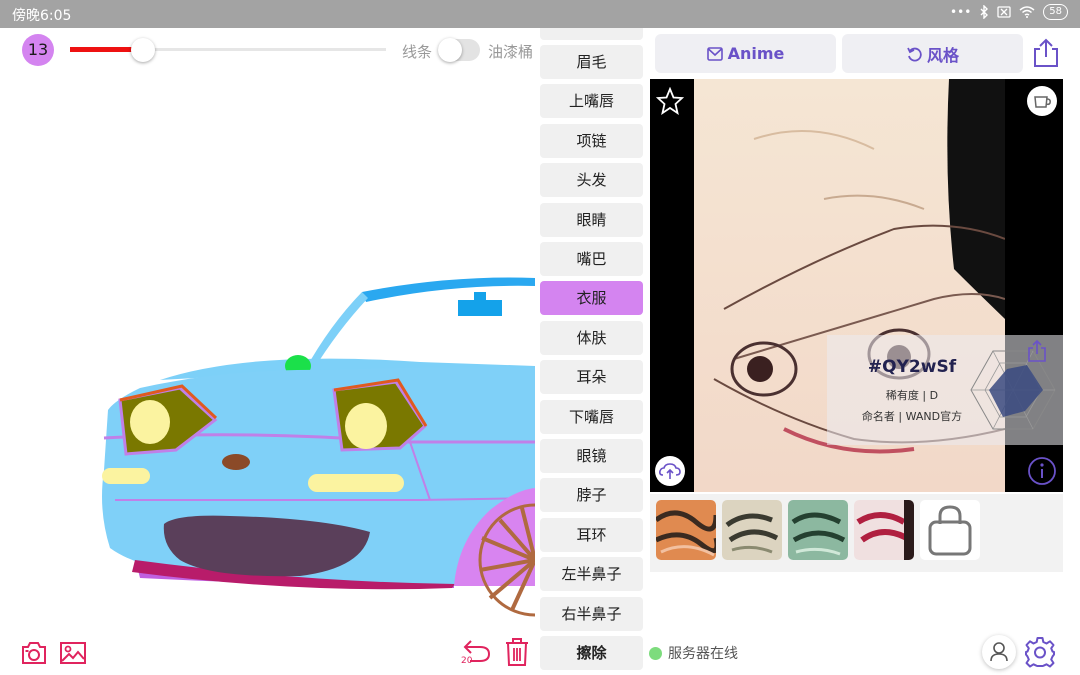 The width and height of the screenshot is (1080, 675). What do you see at coordinates (914, 54) in the screenshot?
I see `rotate-icon` at bounding box center [914, 54].